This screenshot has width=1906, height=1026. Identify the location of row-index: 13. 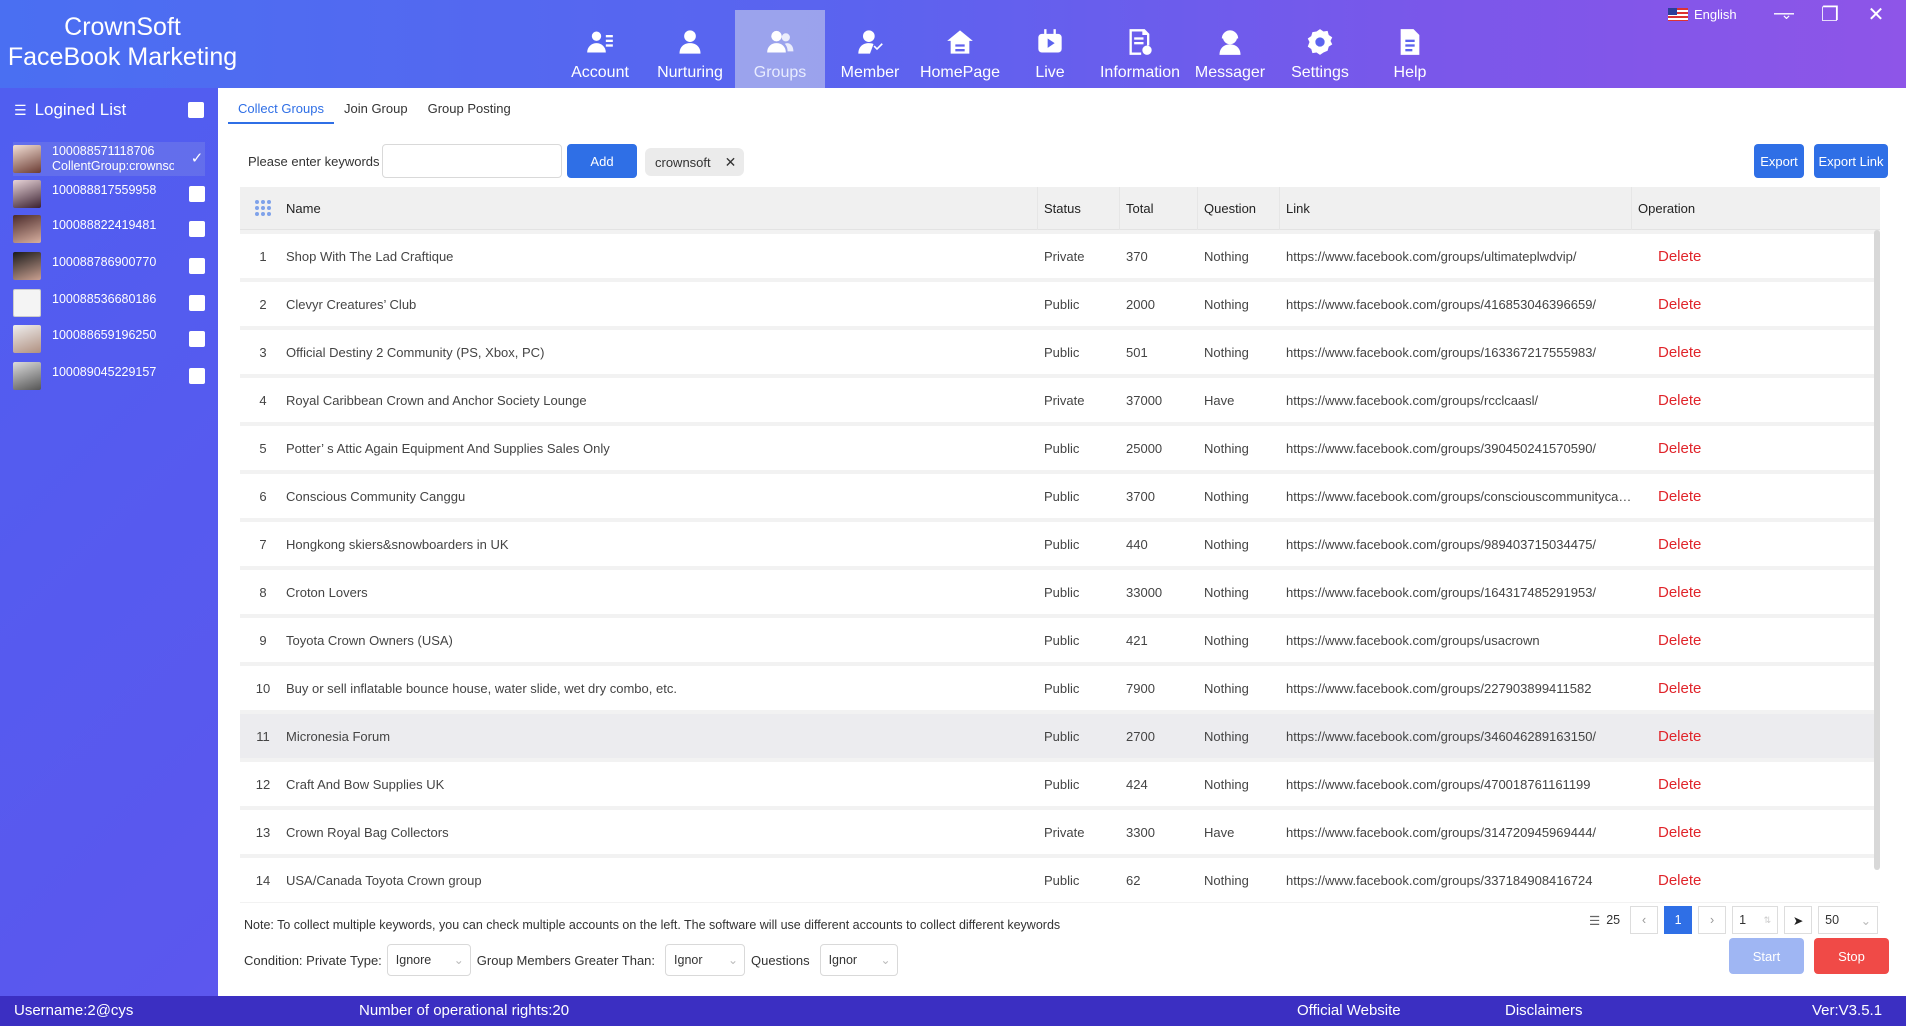
(263, 832).